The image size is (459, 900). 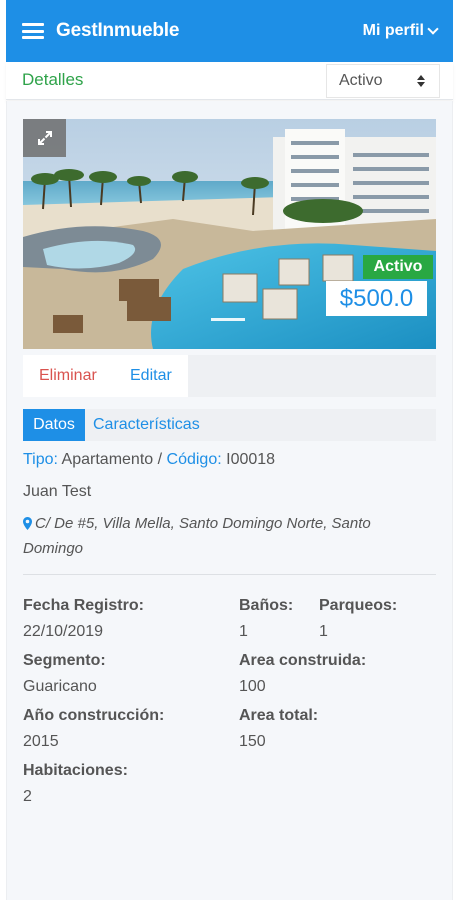 I want to click on chevron-down-icon, so click(x=433, y=28).